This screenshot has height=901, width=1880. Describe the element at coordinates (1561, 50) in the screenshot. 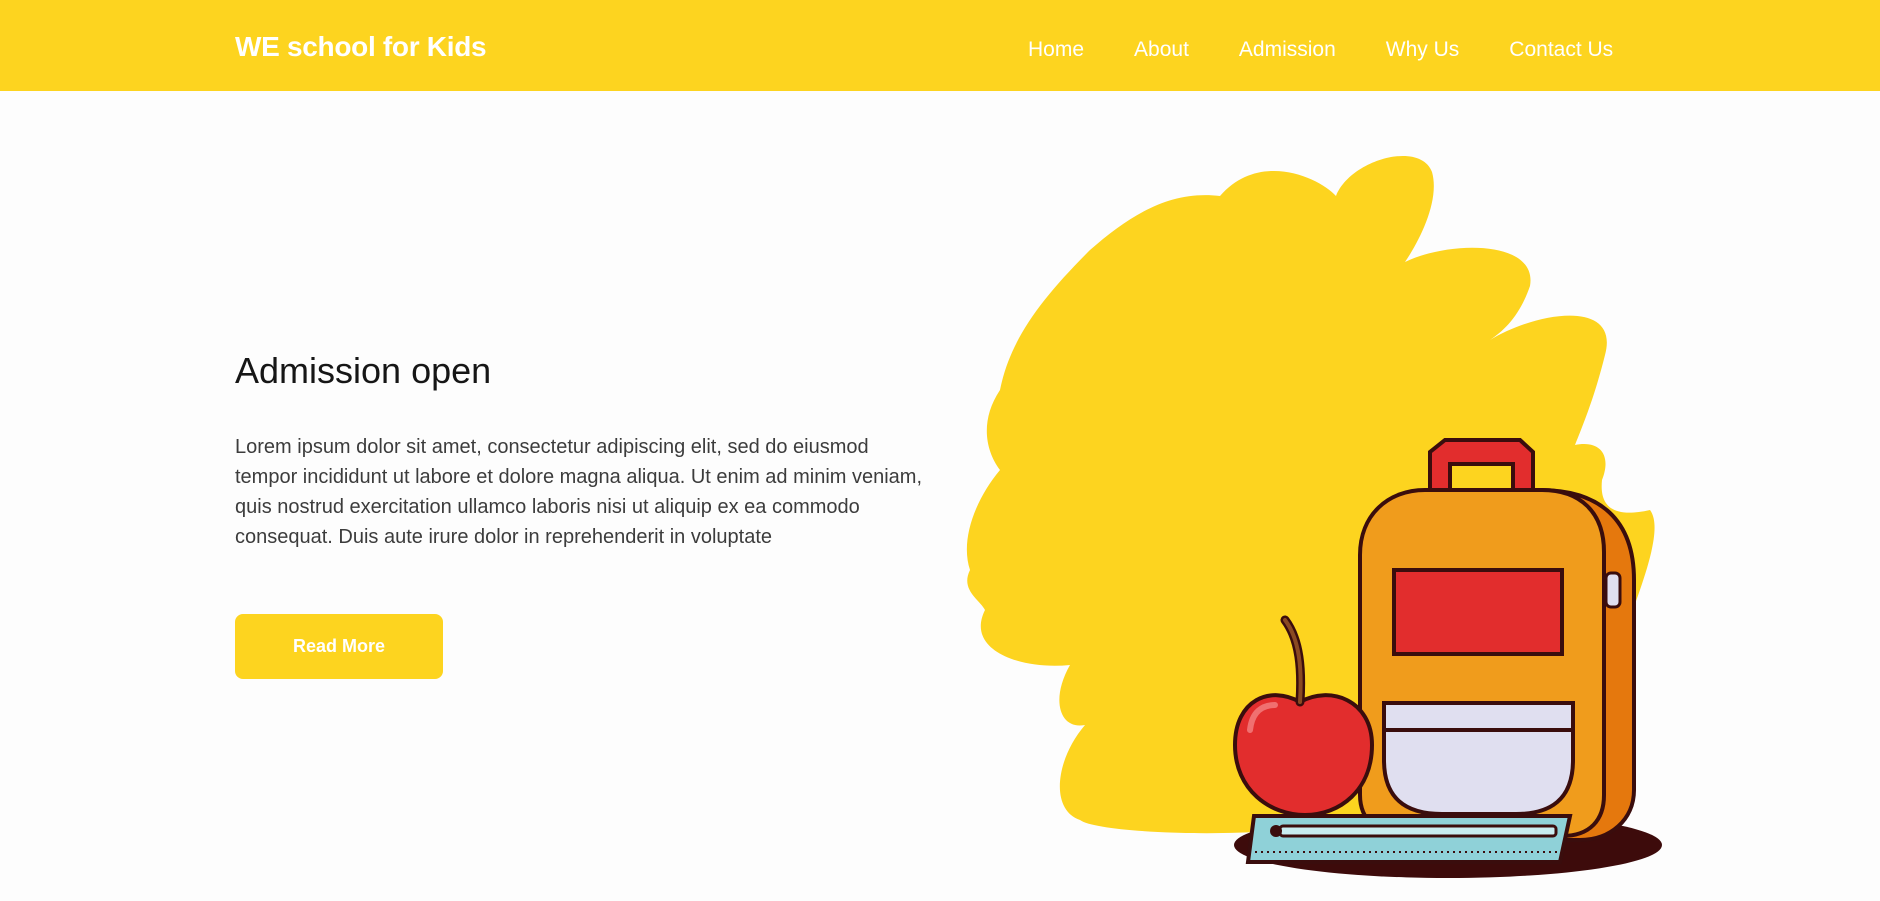

I see `nav-item-contact-us: Contact Us` at that location.